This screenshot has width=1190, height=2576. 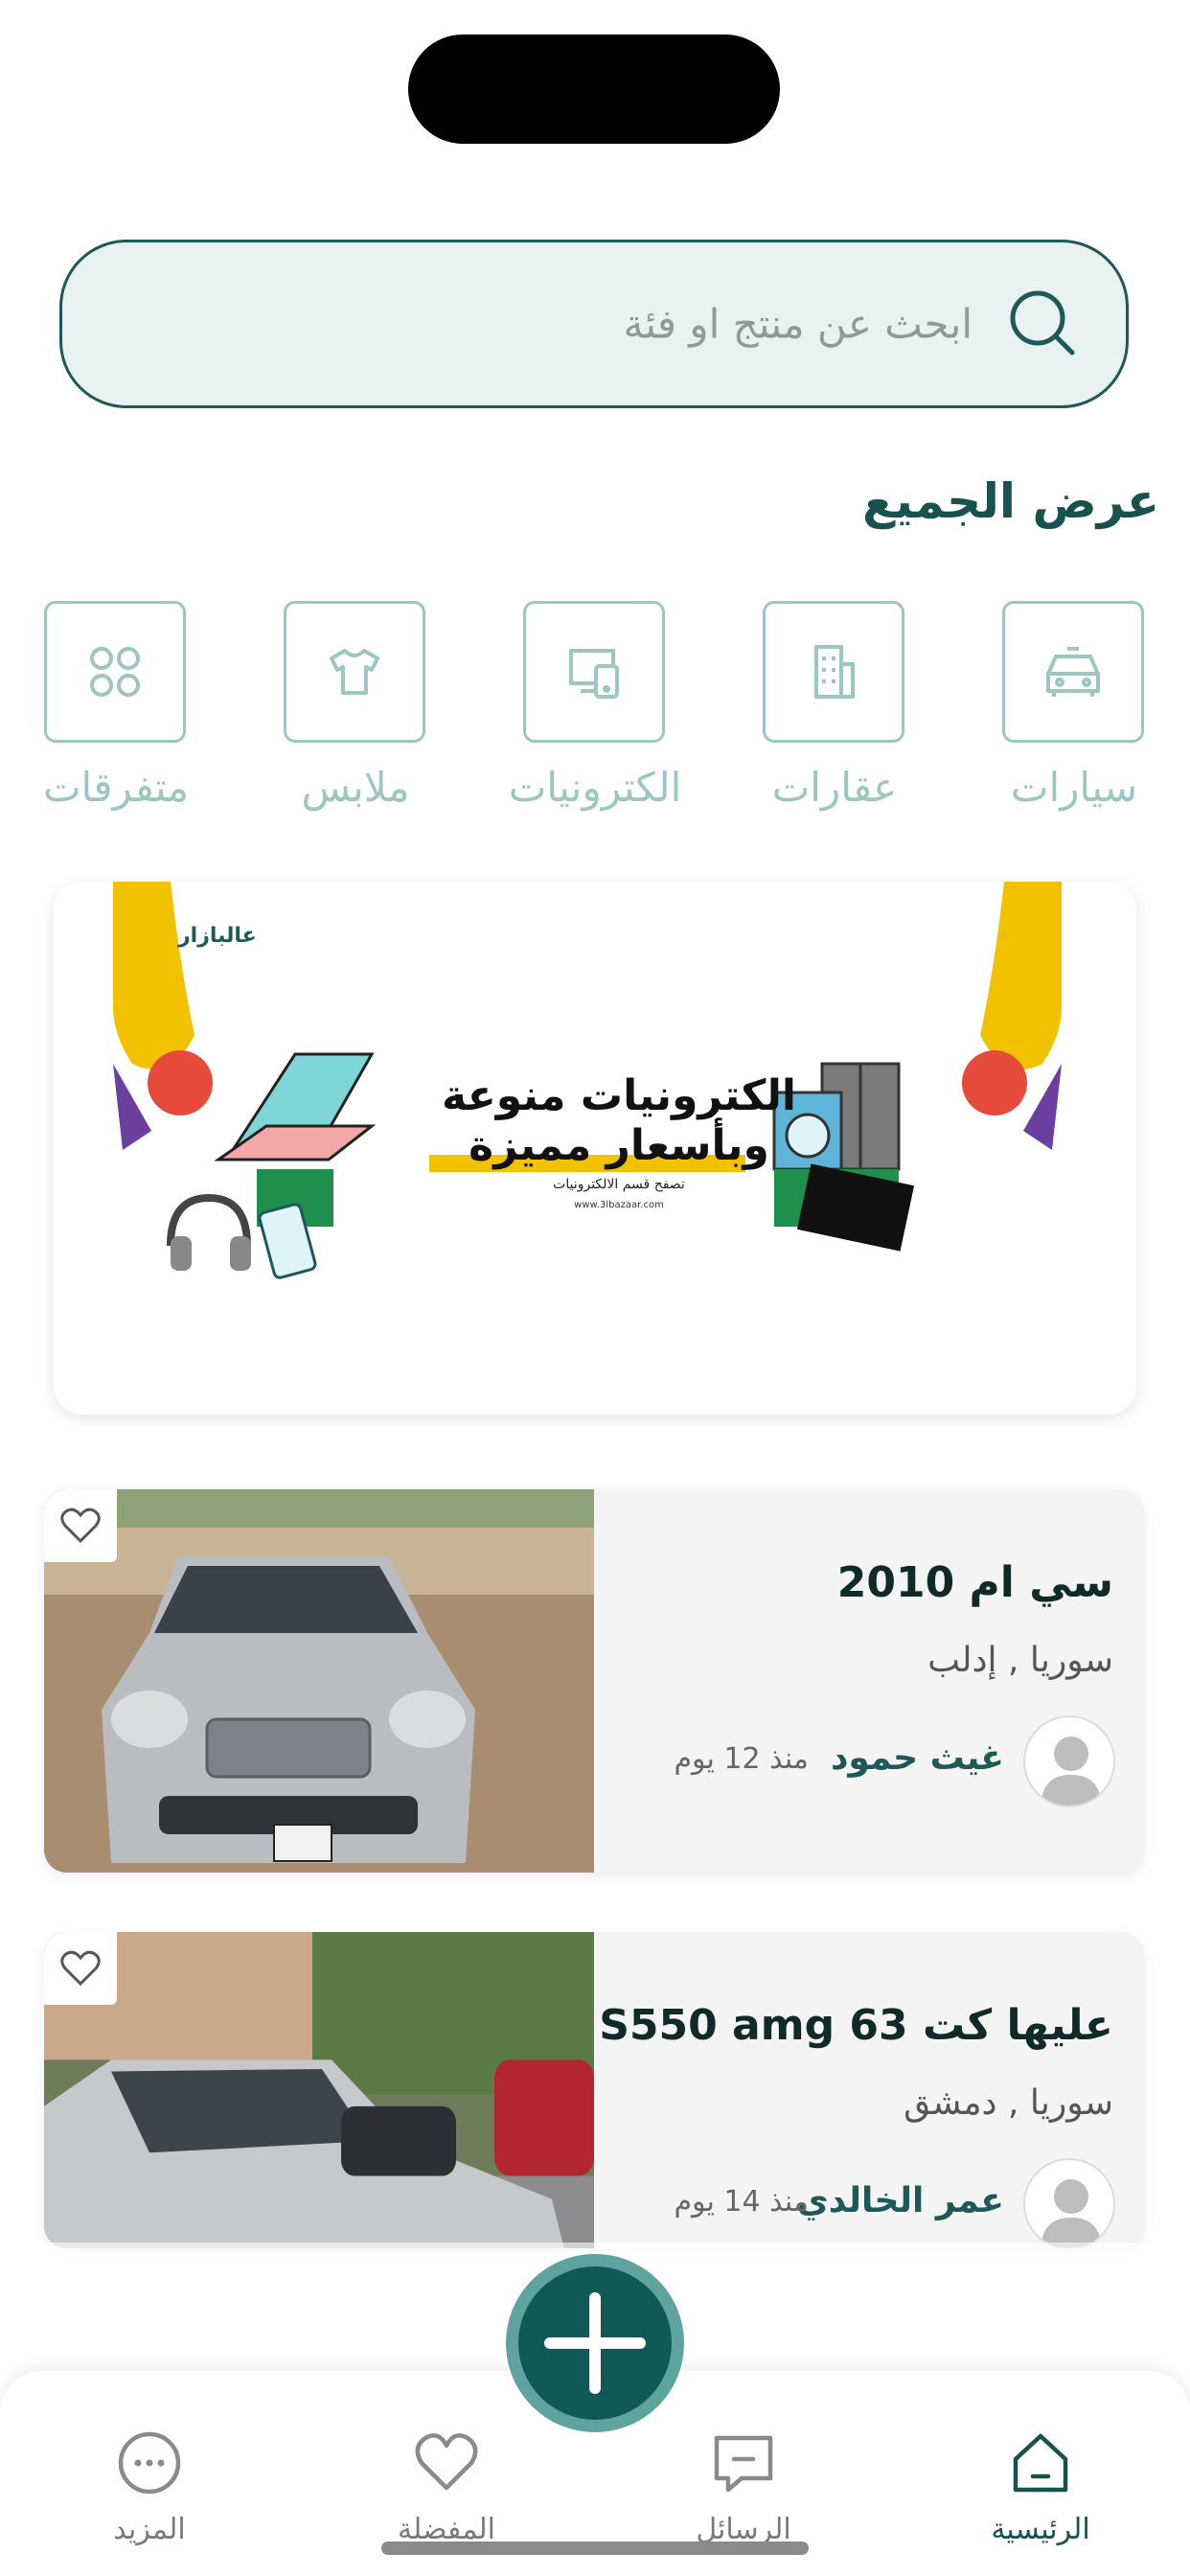 I want to click on banner-headline-1: الكترونيات منوعة, so click(x=619, y=1095).